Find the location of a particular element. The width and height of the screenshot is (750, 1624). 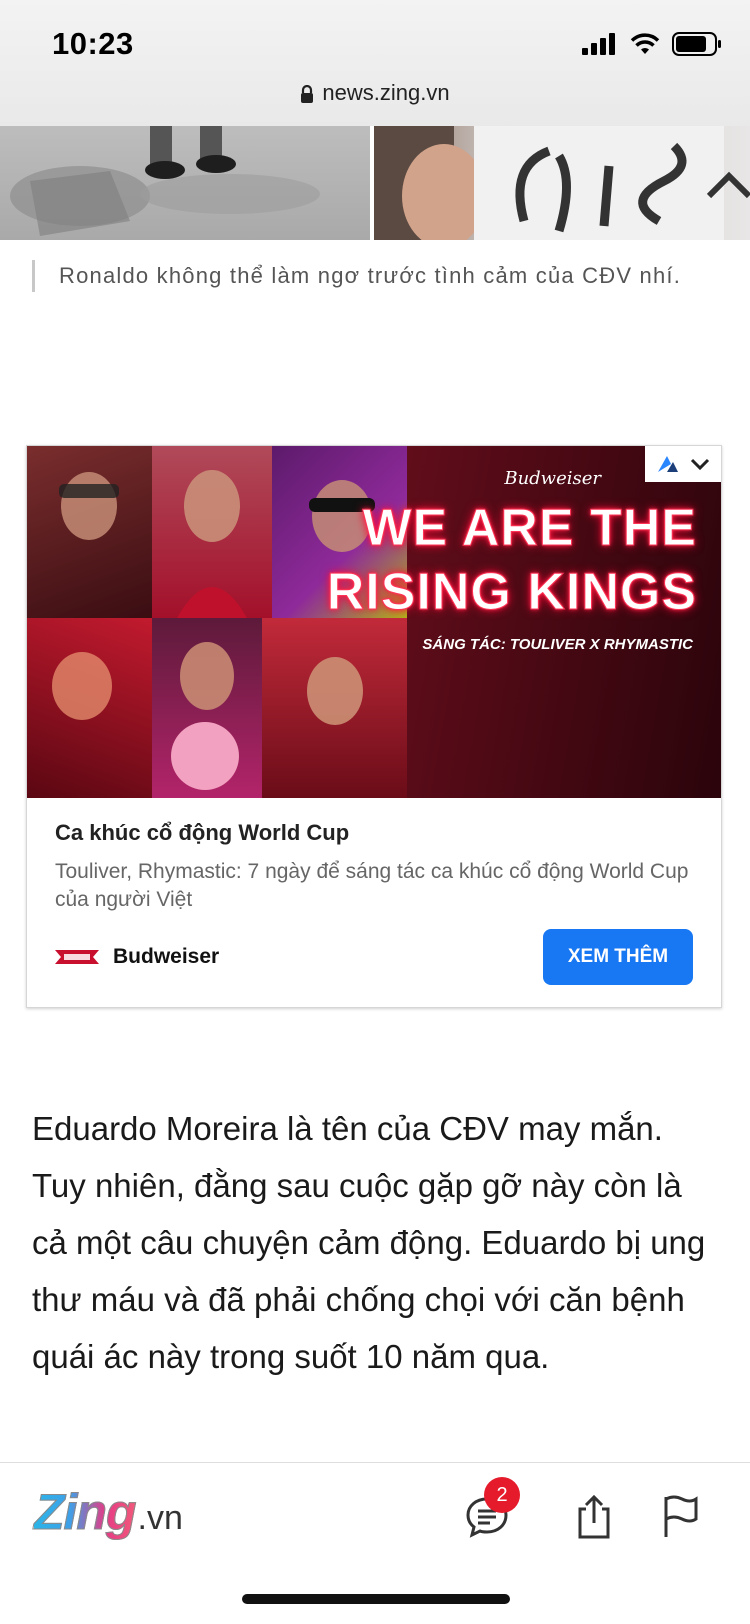

url-text: news.zing.vn is located at coordinates (386, 92).